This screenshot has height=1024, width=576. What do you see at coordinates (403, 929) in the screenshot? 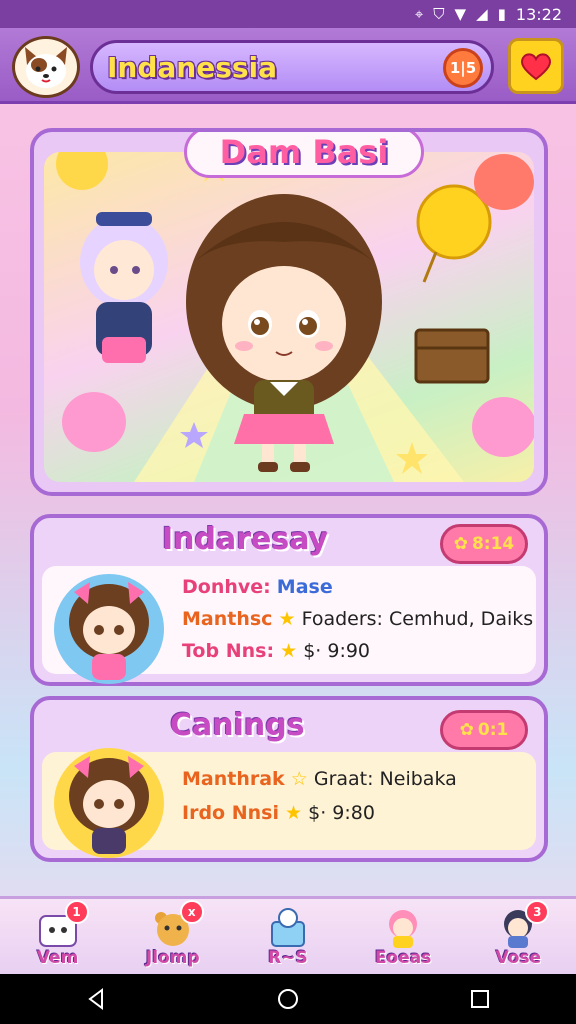
I see `girl-character-icon` at bounding box center [403, 929].